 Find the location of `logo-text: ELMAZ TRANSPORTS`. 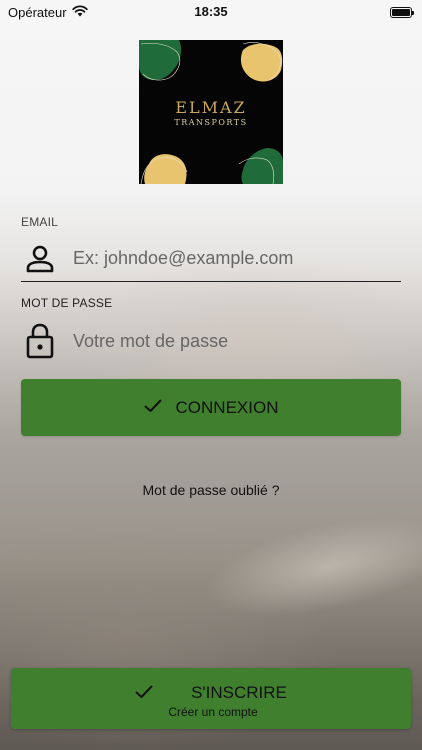

logo-text: ELMAZ TRANSPORTS is located at coordinates (211, 112).